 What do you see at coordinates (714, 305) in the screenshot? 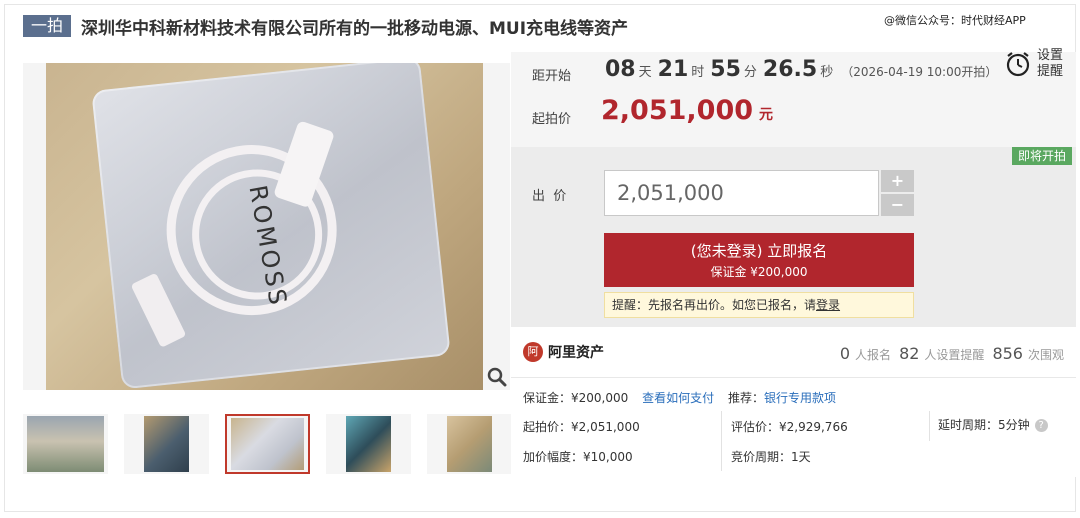
I see `notice-text: 提醒：先报名再出价。如您已报名，请` at bounding box center [714, 305].